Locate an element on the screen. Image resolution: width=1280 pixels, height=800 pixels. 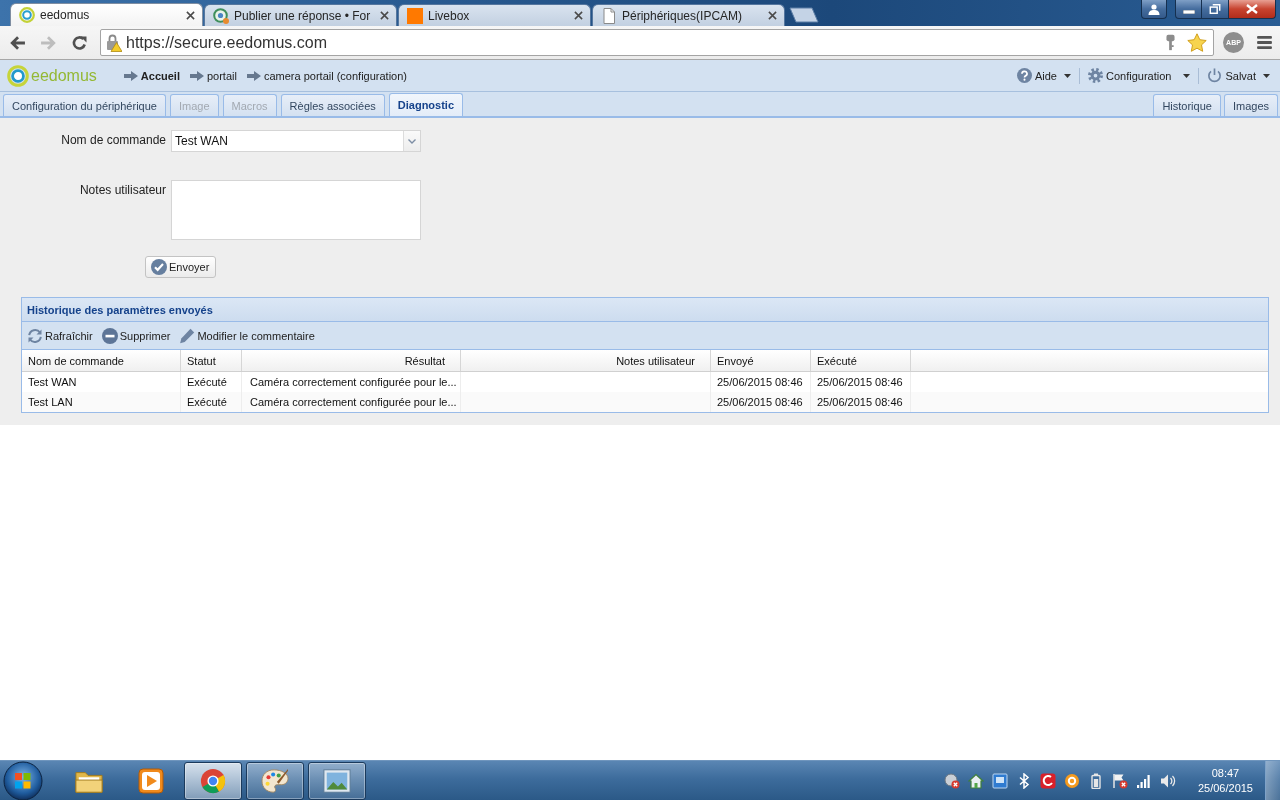
tab: Images is located at coordinates (1250, 105).